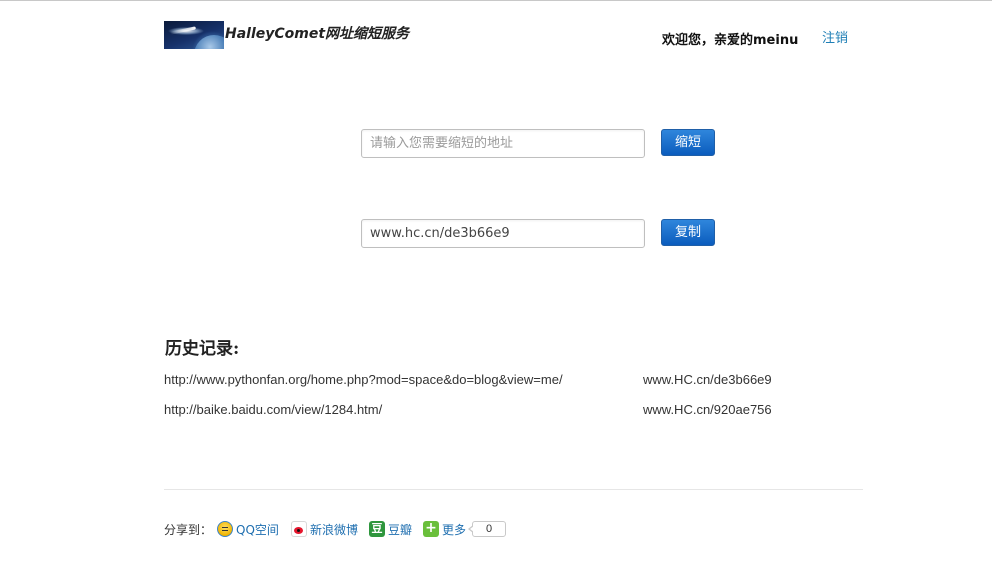 This screenshot has width=992, height=569. Describe the element at coordinates (454, 529) in the screenshot. I see `share-more-label: 更多` at that location.